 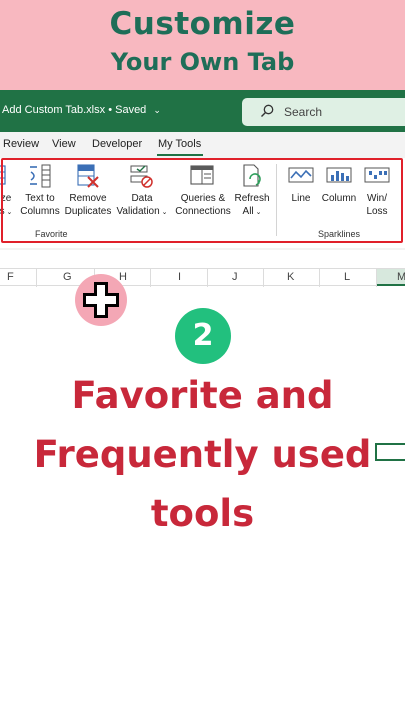 I want to click on column-header: I, so click(x=179, y=277).